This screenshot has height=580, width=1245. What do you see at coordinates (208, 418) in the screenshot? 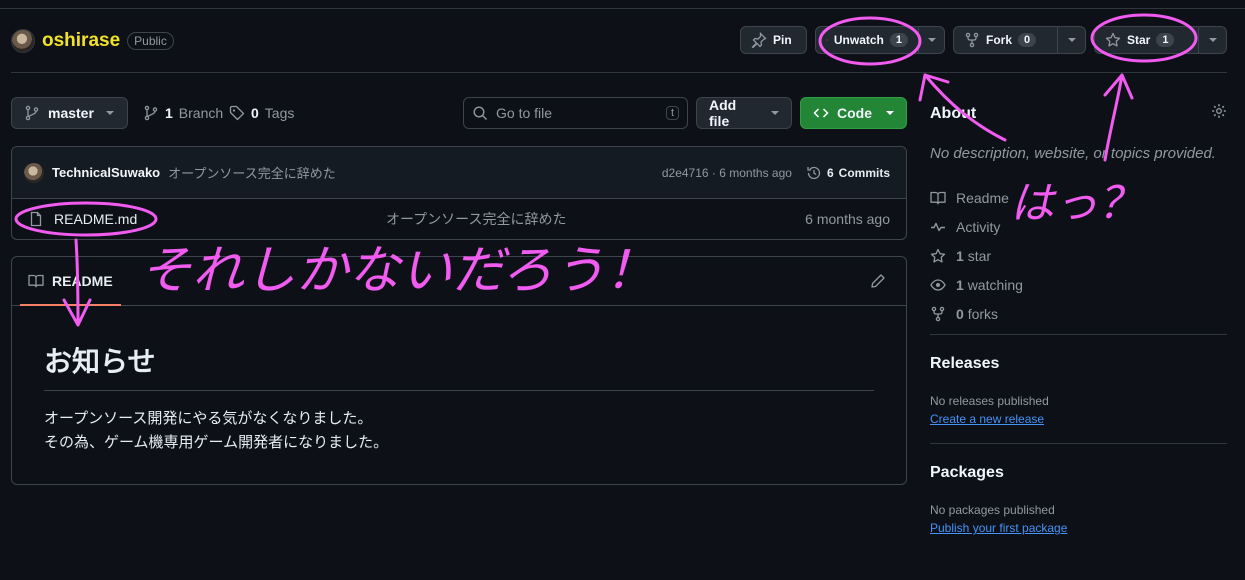
I see `readme-line-1: オープンソース開発にやる気がなくなりました。` at bounding box center [208, 418].